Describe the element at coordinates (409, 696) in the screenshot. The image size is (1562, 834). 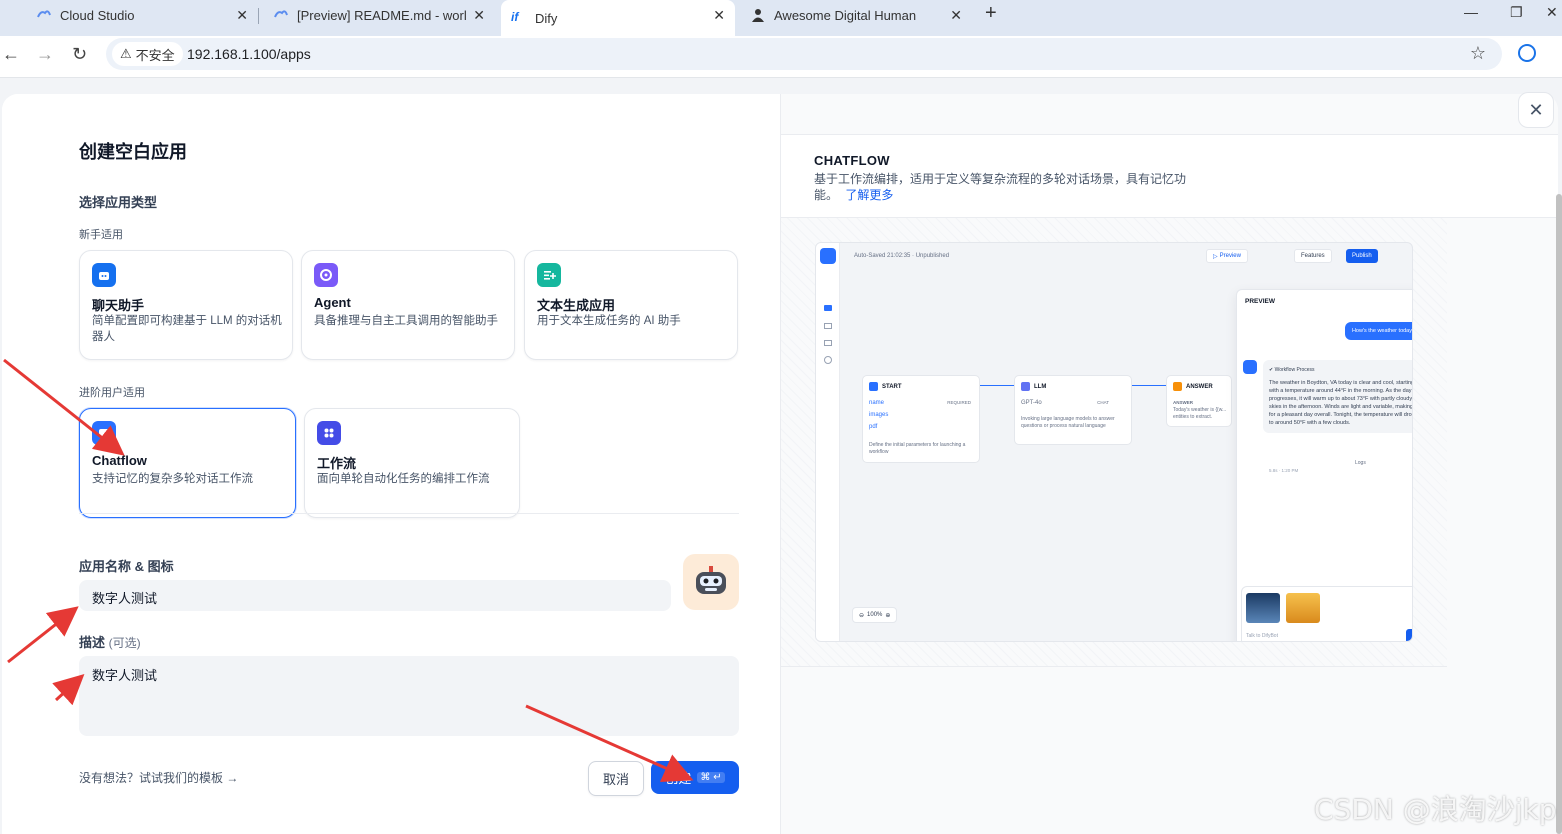
I see `description-textarea: 数字人测试` at that location.